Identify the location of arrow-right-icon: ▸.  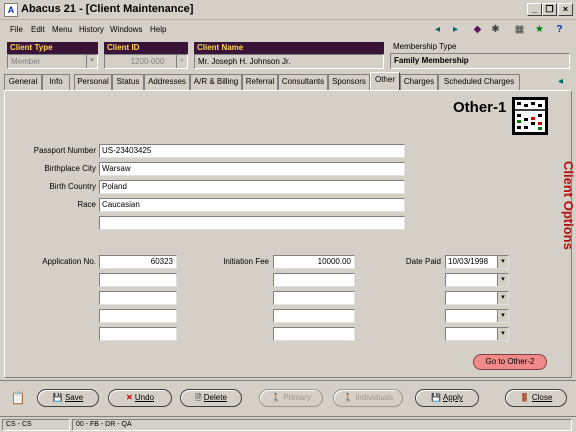
(455, 29).